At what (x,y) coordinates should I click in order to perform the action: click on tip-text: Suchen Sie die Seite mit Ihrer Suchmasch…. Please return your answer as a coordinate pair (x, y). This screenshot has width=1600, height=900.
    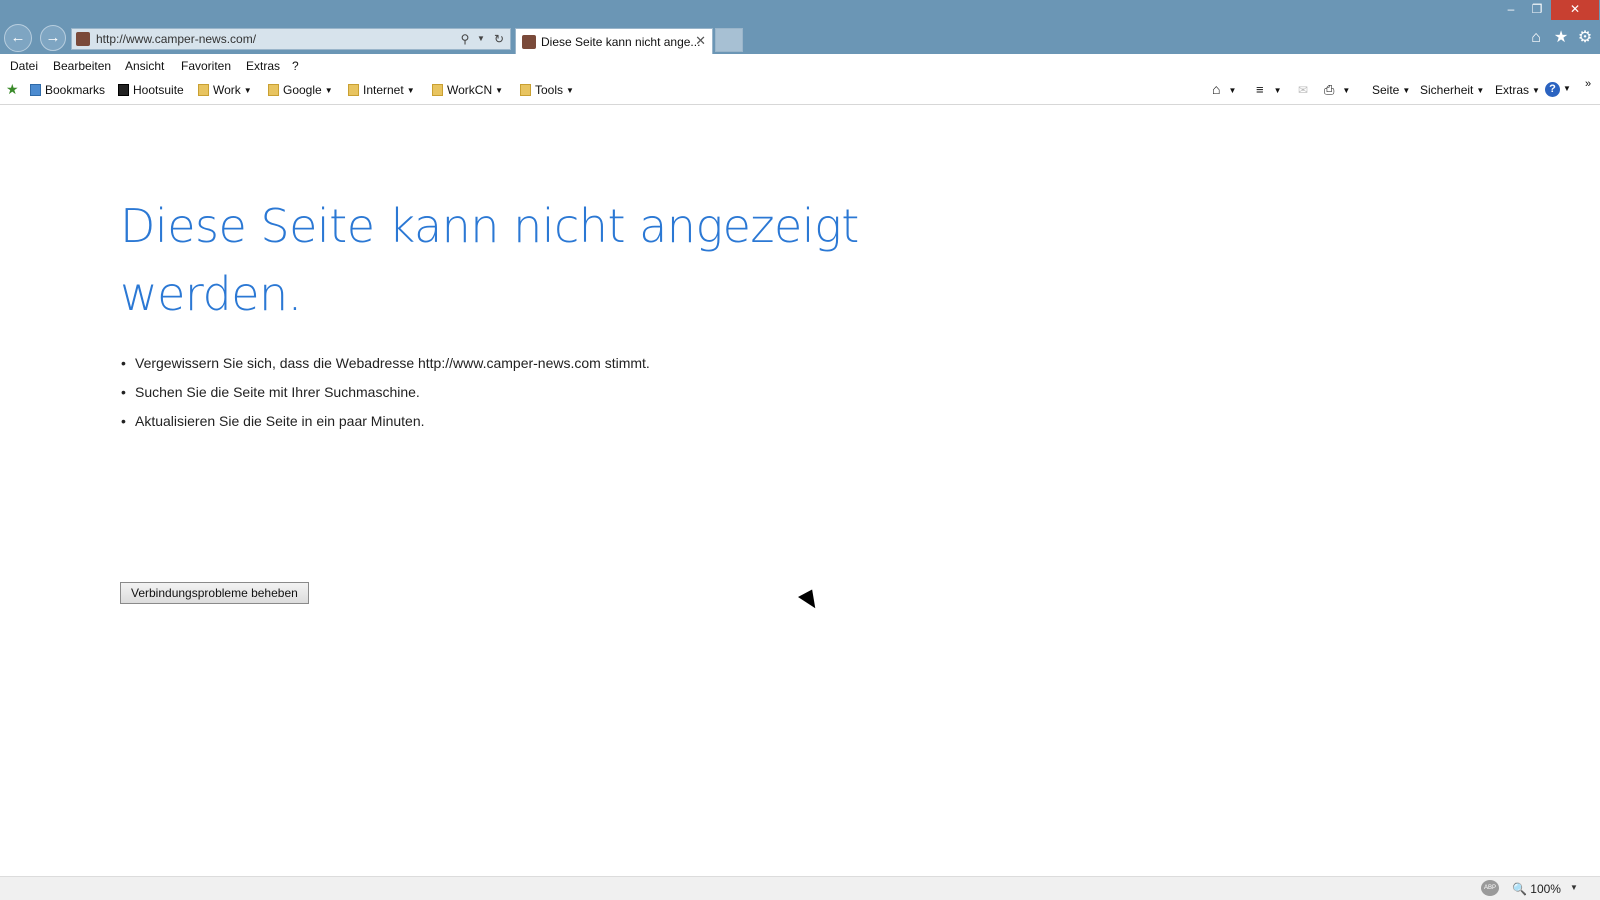
    Looking at the image, I should click on (277, 392).